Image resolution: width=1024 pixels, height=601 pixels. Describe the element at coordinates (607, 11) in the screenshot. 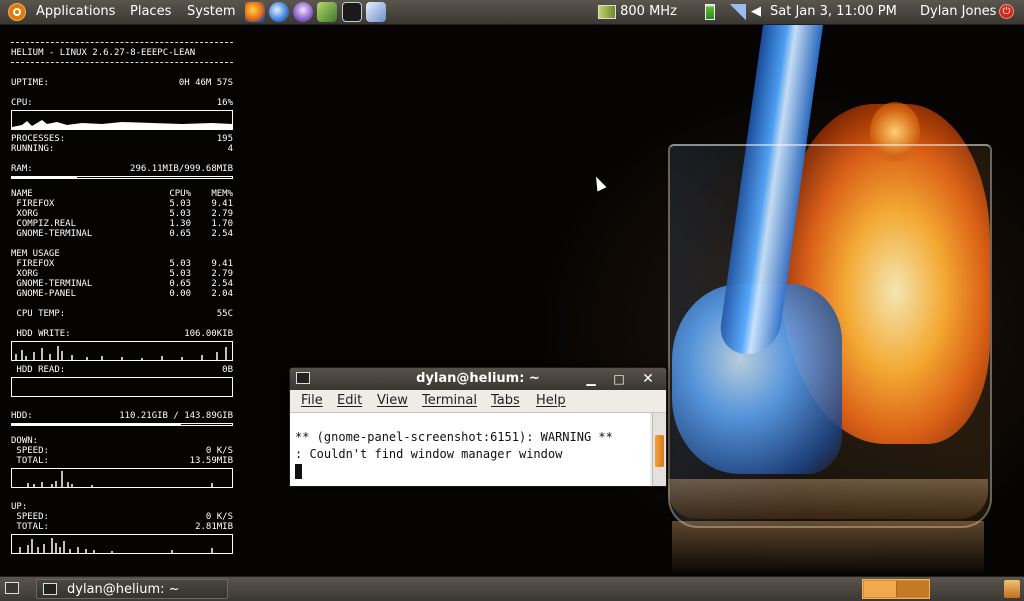

I see `cpu-chip-icon` at that location.